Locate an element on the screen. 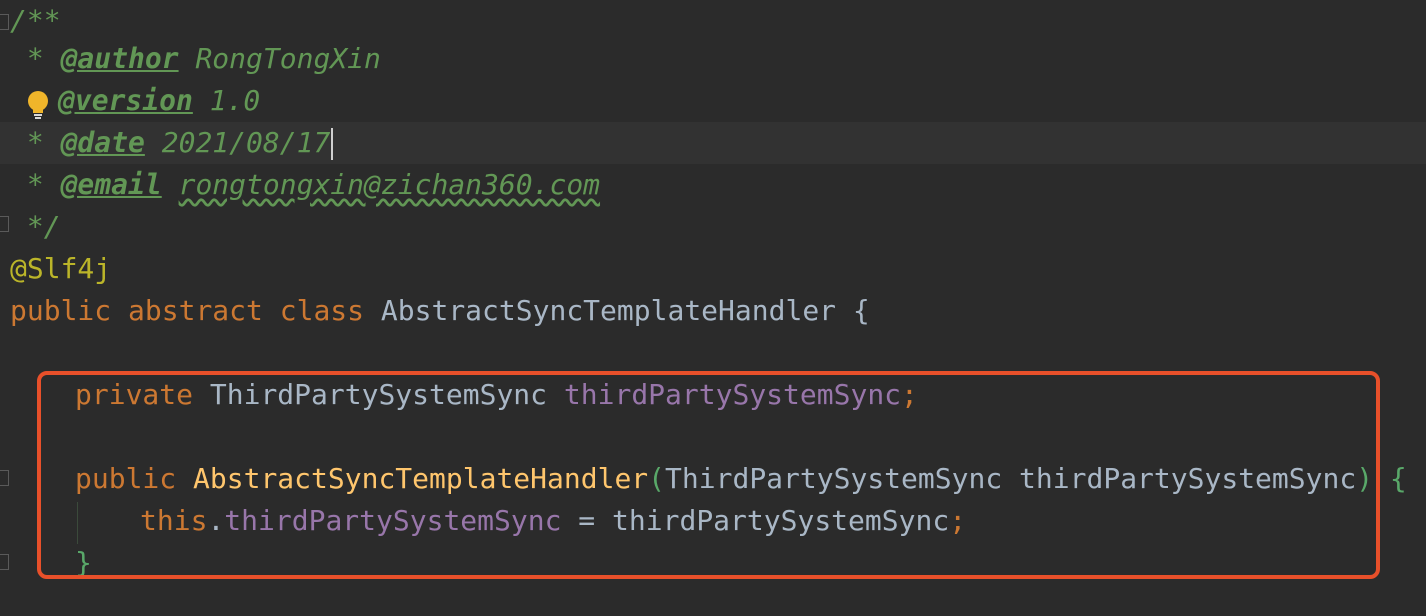 The width and height of the screenshot is (1426, 616). code-line: * @author RongTongXin is located at coordinates (713, 59).